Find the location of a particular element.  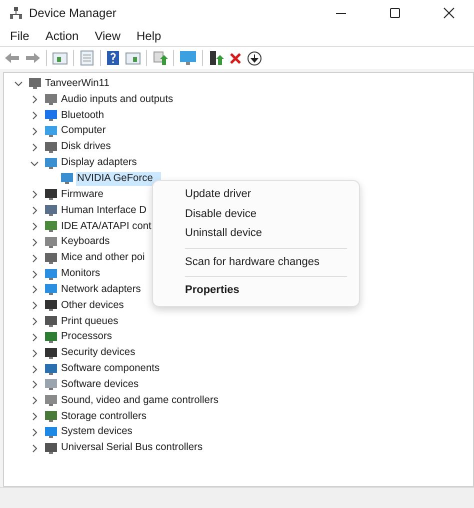

tree-item: Processors is located at coordinates (86, 337).